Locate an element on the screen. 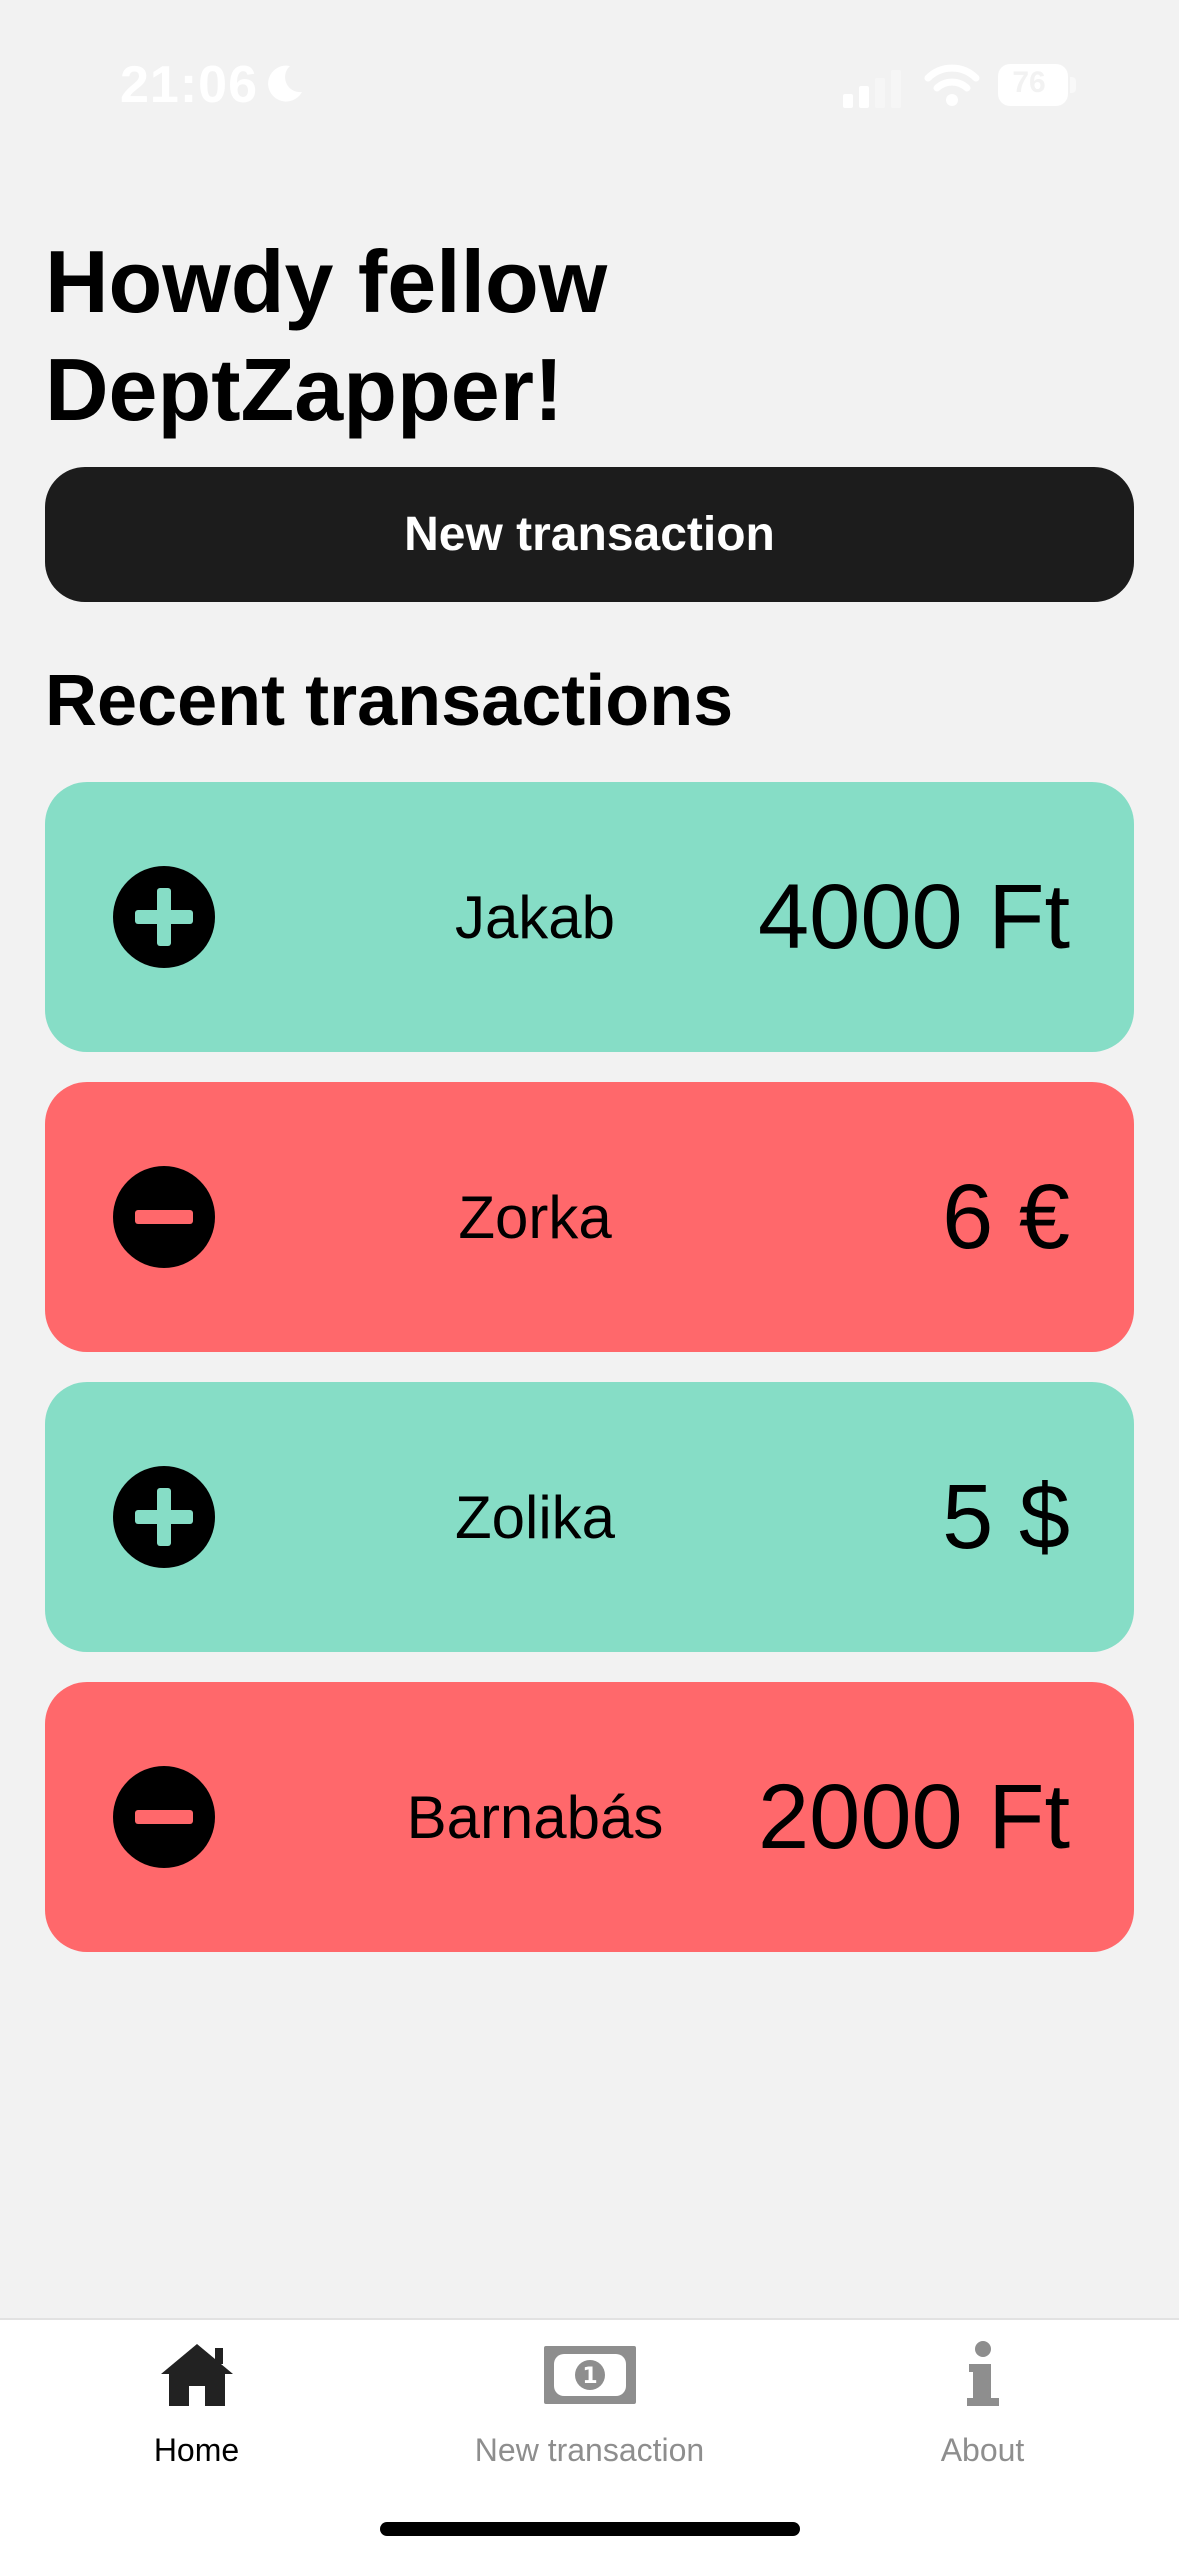 The height and width of the screenshot is (2558, 1179). signal-icon is located at coordinates (872, 89).